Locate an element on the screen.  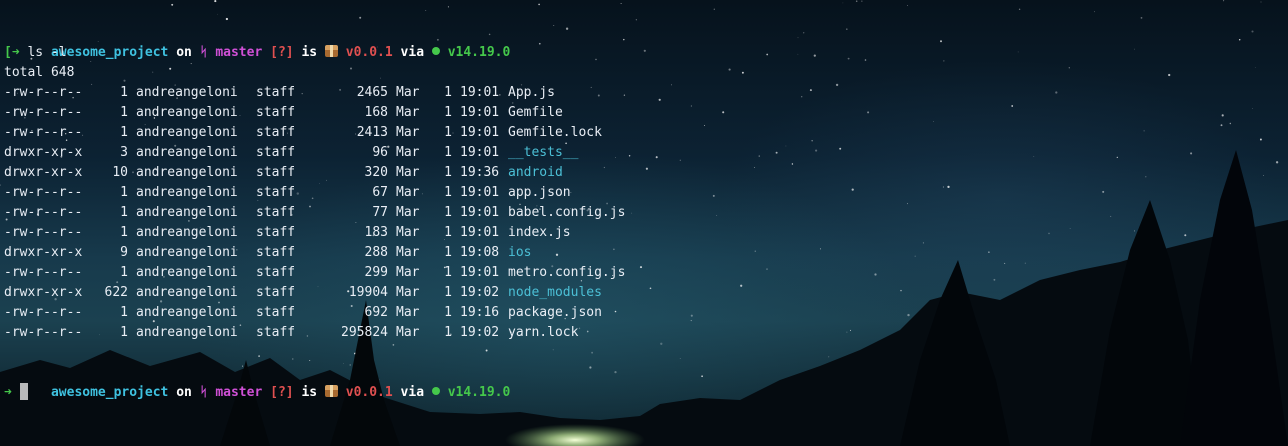
listing-time: 19:36 is located at coordinates (480, 172).